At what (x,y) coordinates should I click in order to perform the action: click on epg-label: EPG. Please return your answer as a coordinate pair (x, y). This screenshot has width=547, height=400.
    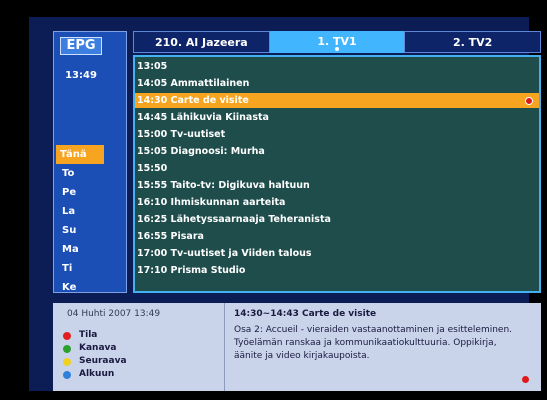
    Looking at the image, I should click on (81, 46).